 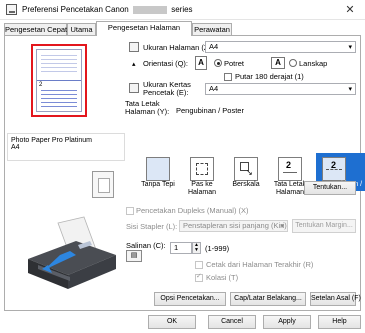 What do you see at coordinates (192, 210) in the screenshot?
I see `duplex-label: Pencetakan Dupleks (Manual) (X)` at bounding box center [192, 210].